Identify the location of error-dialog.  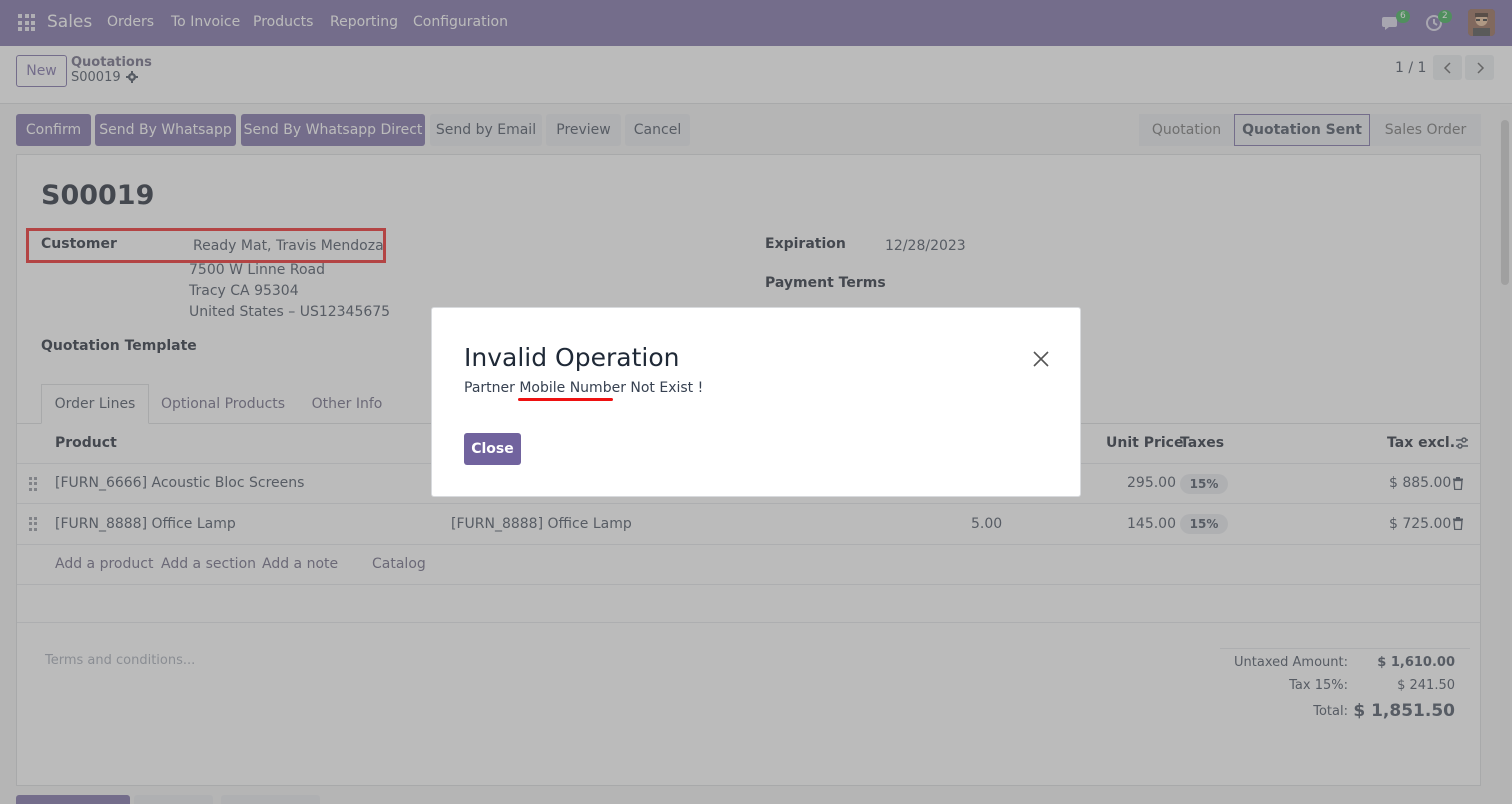
(756, 402).